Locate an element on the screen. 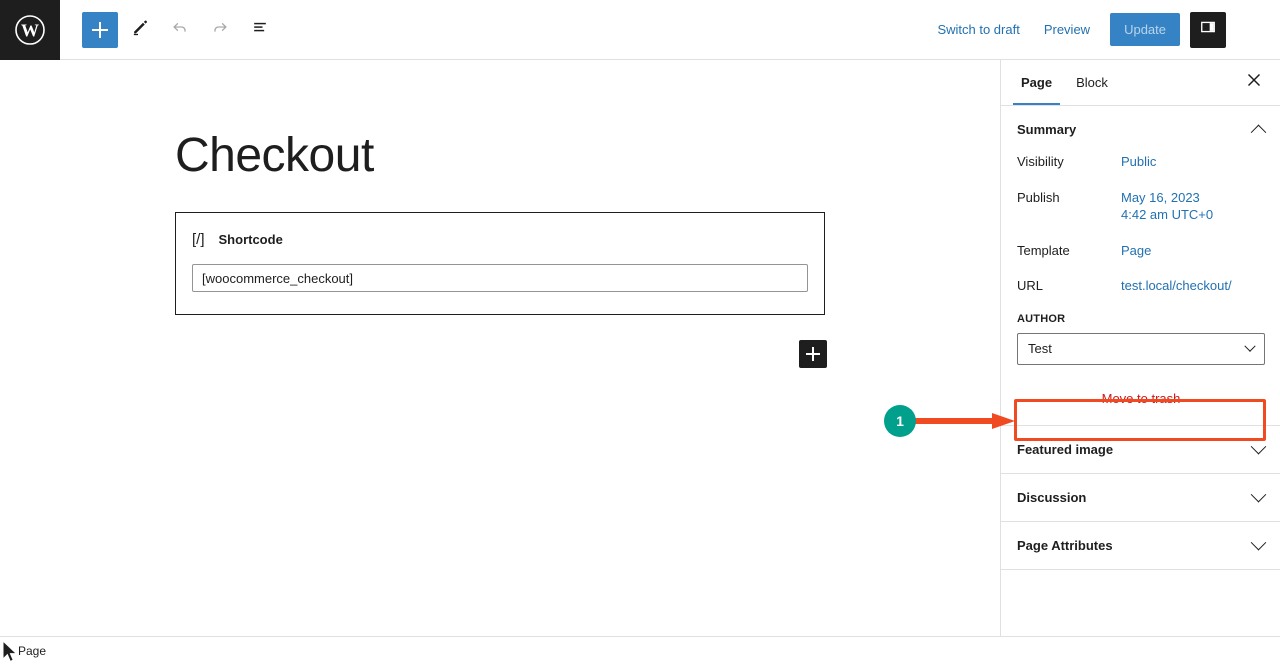  chevron-up-icon is located at coordinates (1258, 132).